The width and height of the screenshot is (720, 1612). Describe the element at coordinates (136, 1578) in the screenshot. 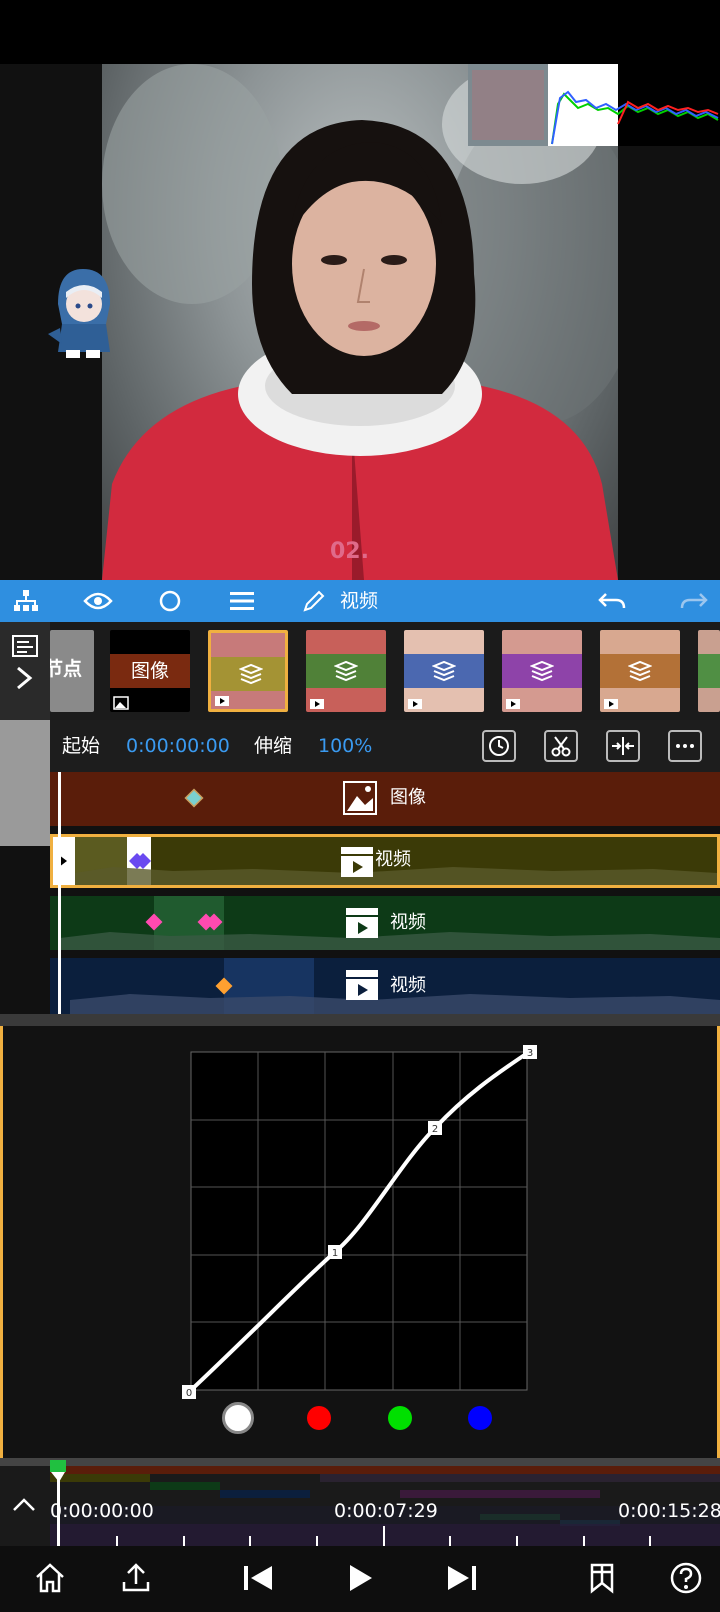

I see `share-icon` at that location.